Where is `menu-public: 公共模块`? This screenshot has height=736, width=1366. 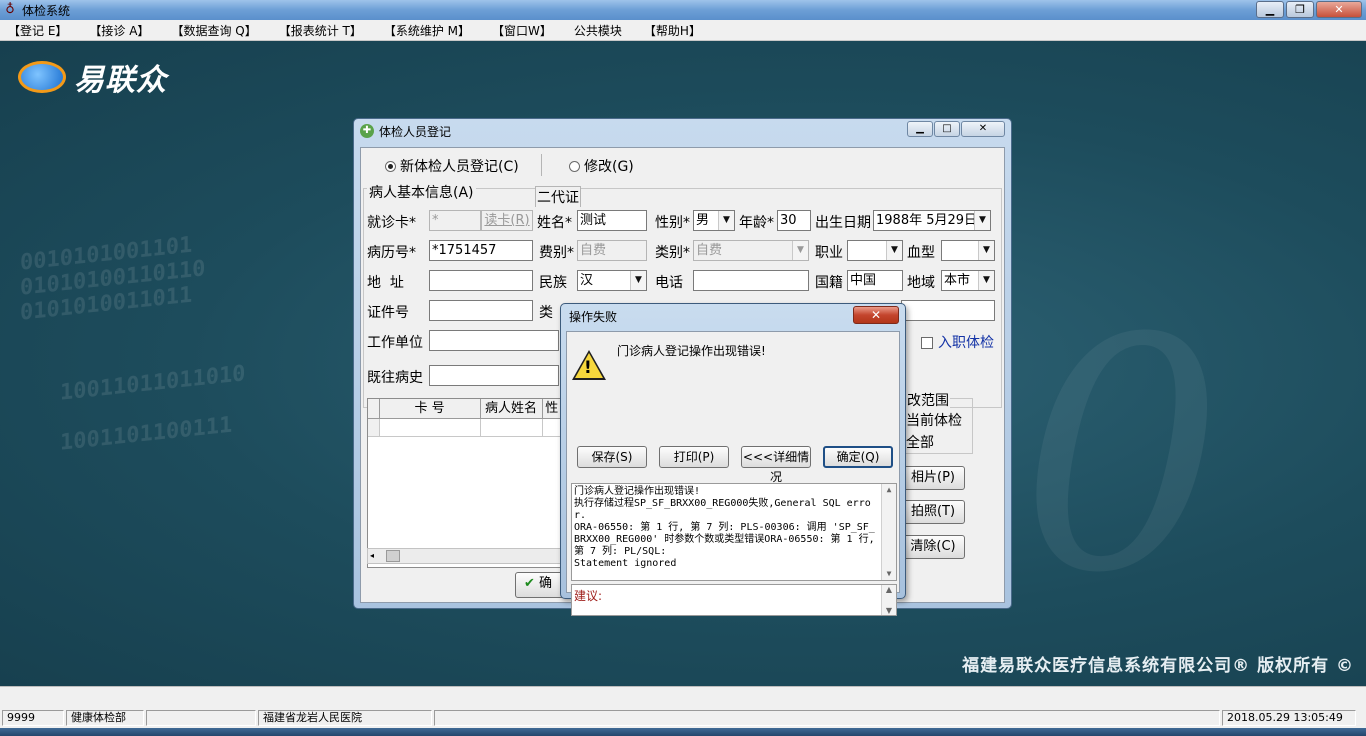 menu-public: 公共模块 is located at coordinates (598, 30).